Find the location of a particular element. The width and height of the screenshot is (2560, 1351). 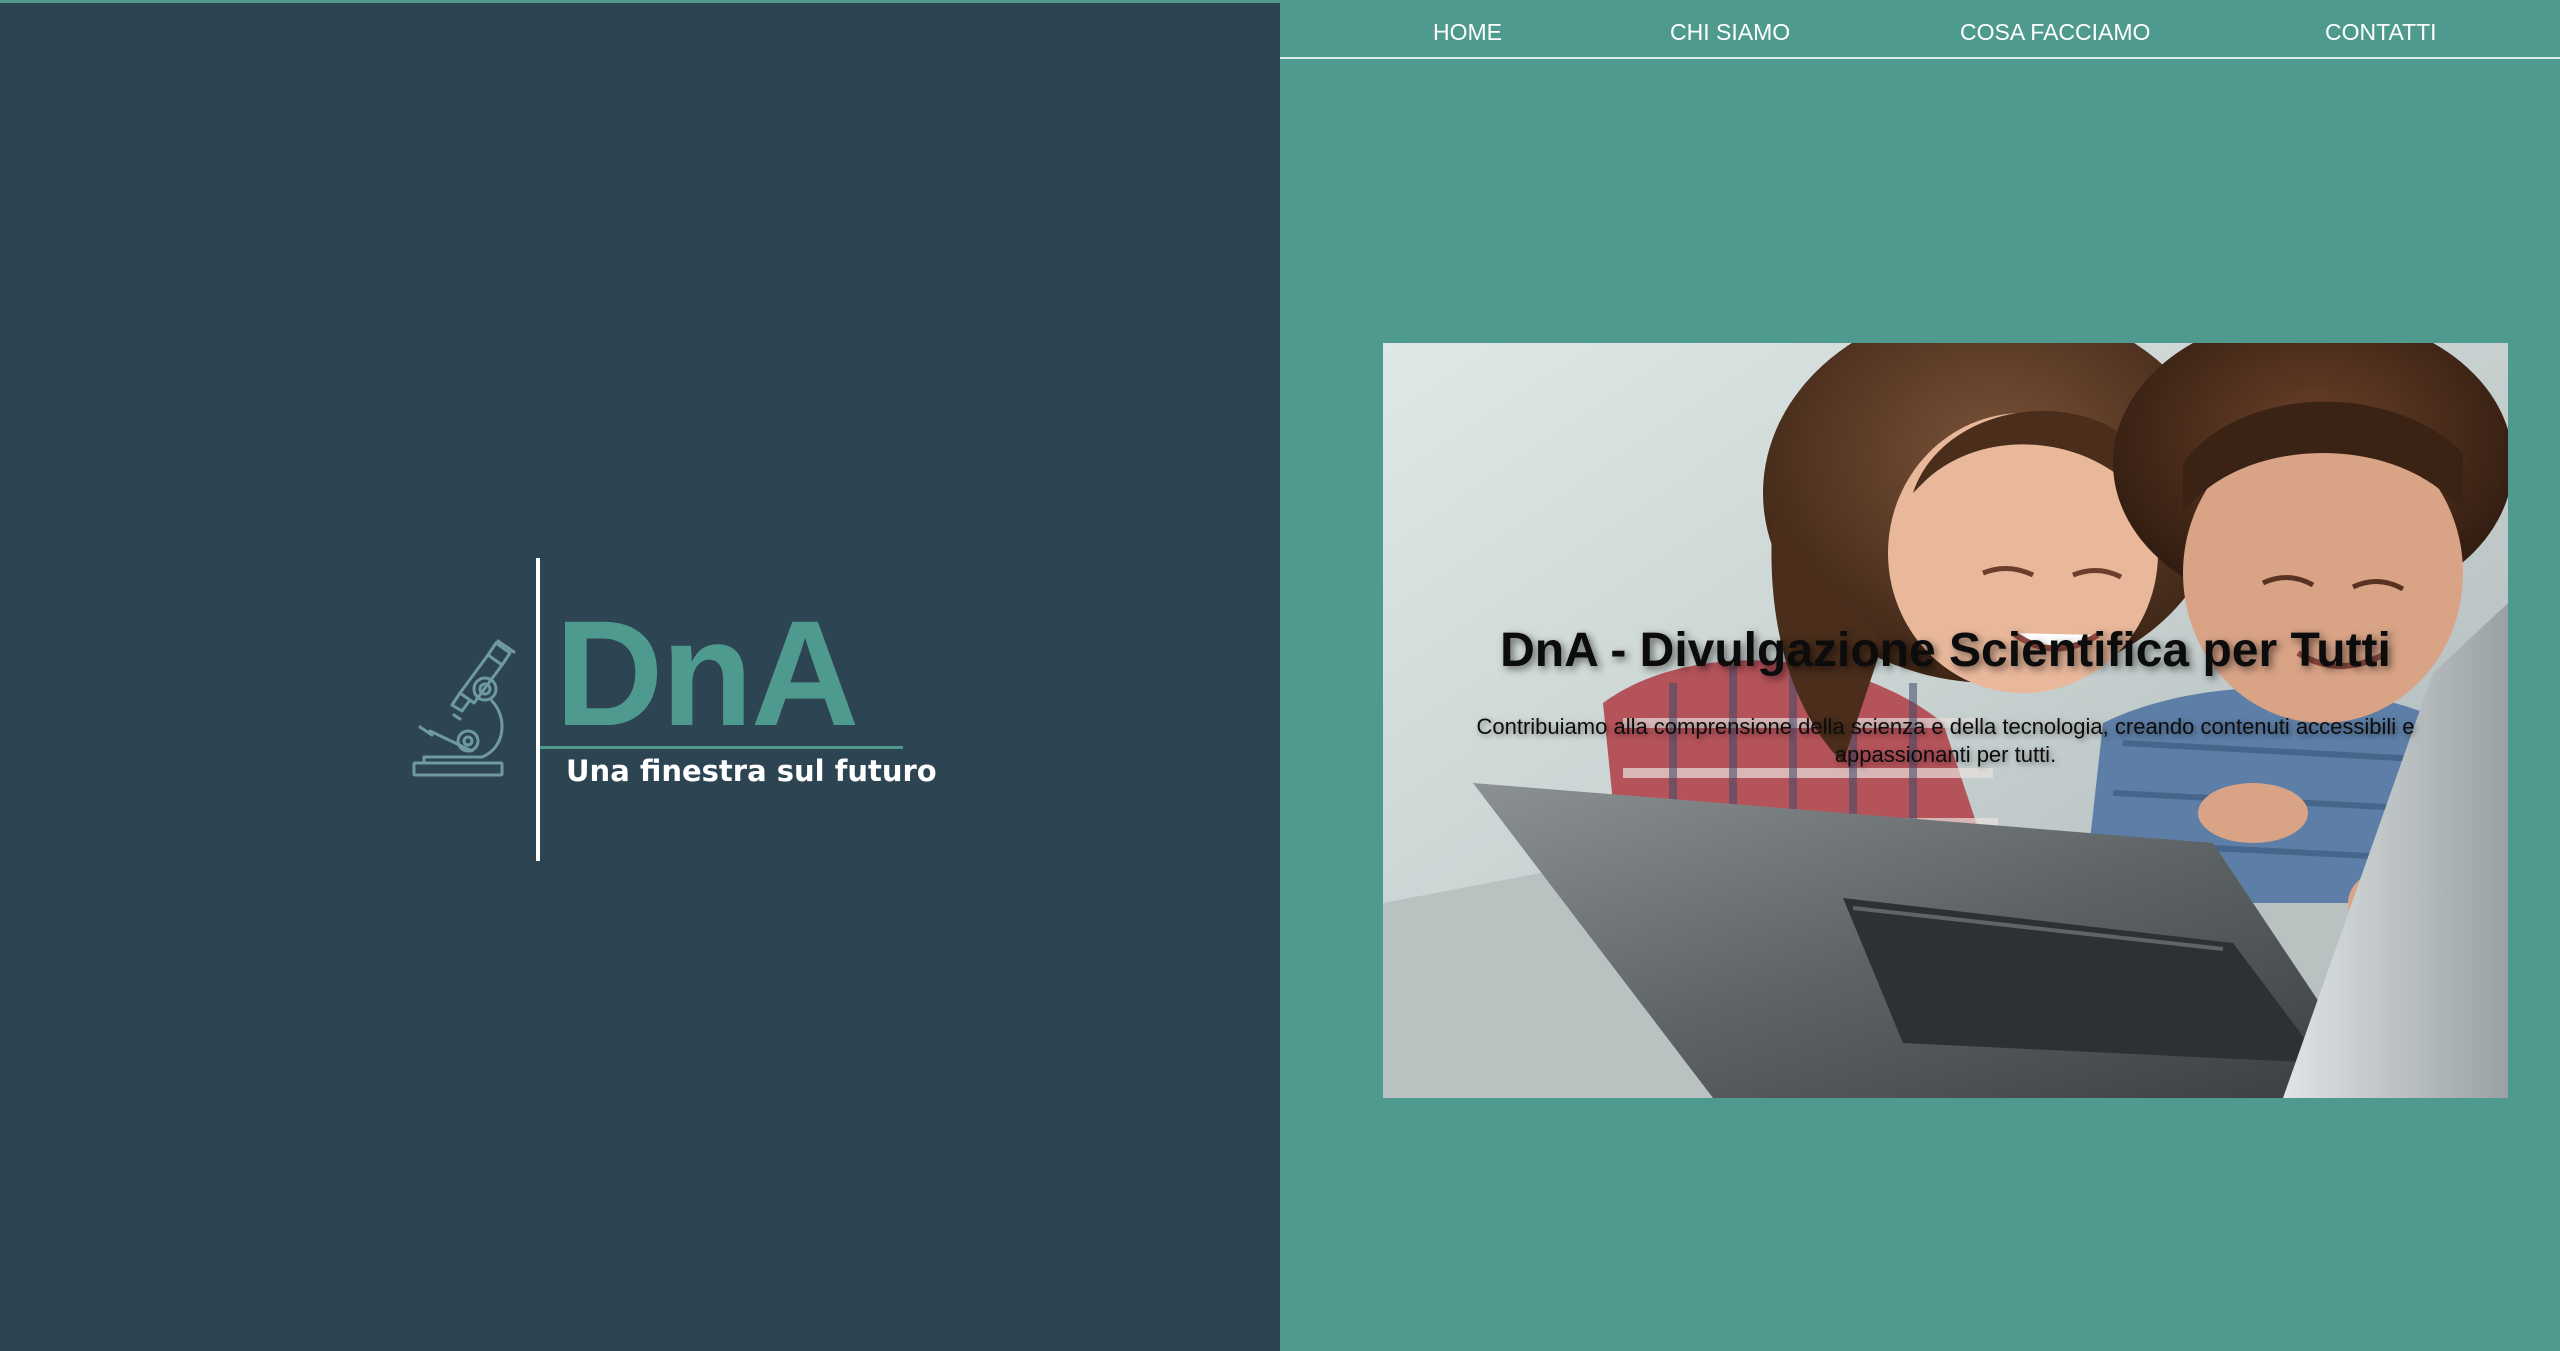

nav-item-home: HOME is located at coordinates (1467, 32).